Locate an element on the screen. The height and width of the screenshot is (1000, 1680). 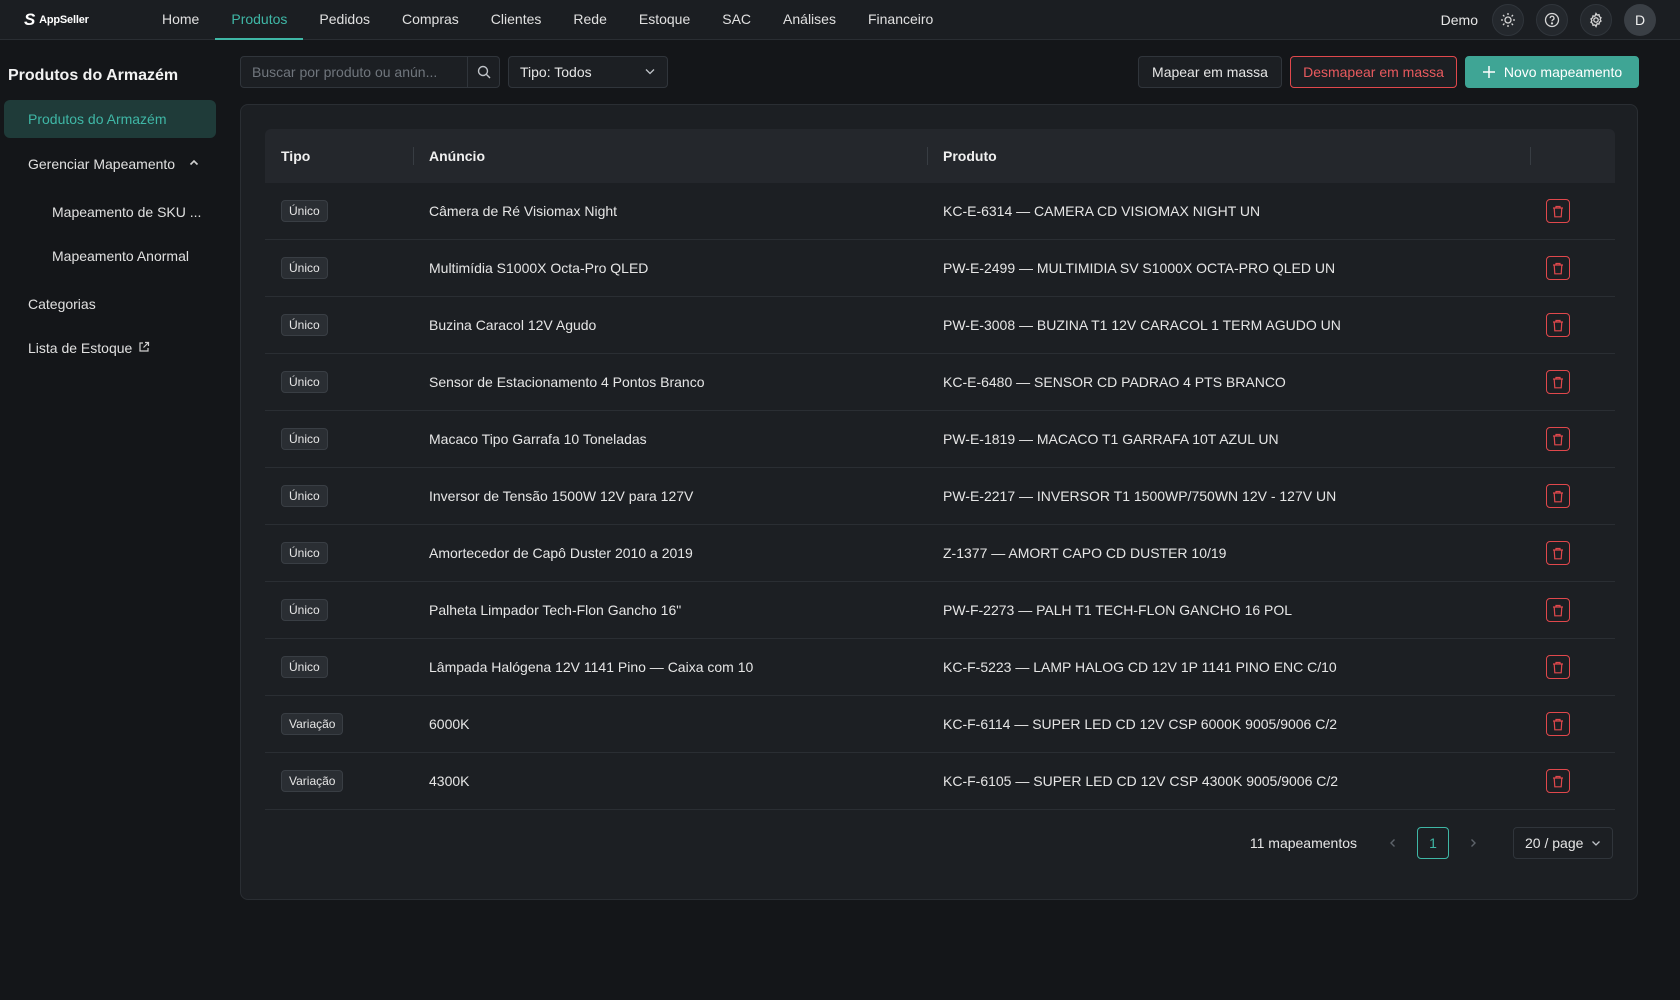
search-button is located at coordinates (483, 72).